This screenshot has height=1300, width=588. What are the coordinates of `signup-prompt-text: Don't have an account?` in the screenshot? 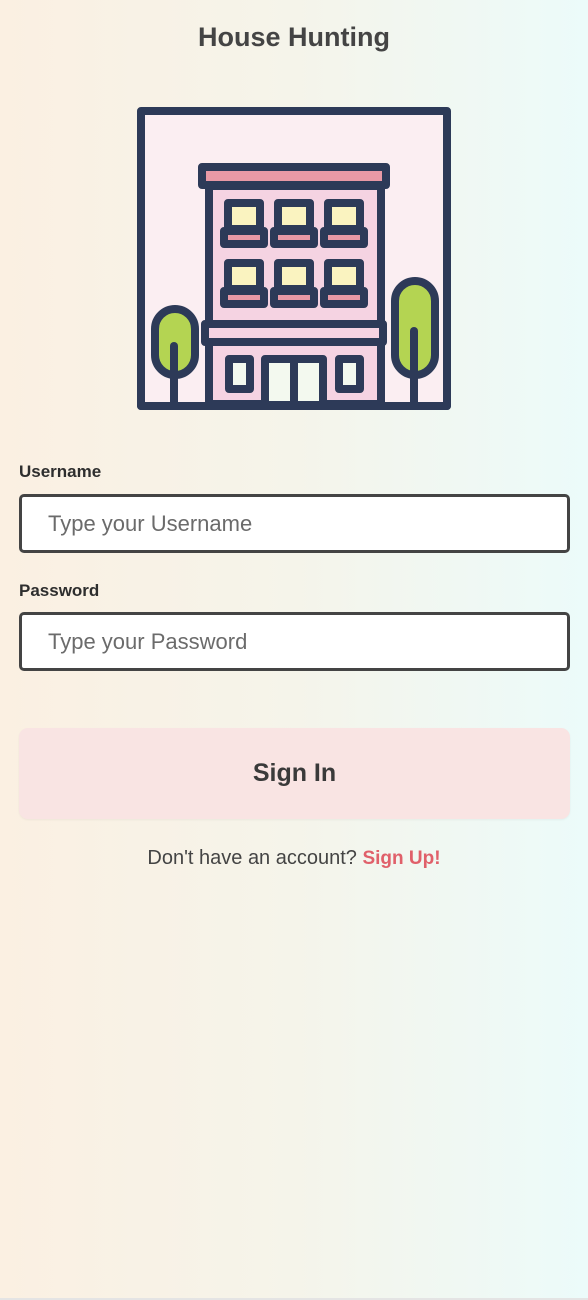 It's located at (252, 858).